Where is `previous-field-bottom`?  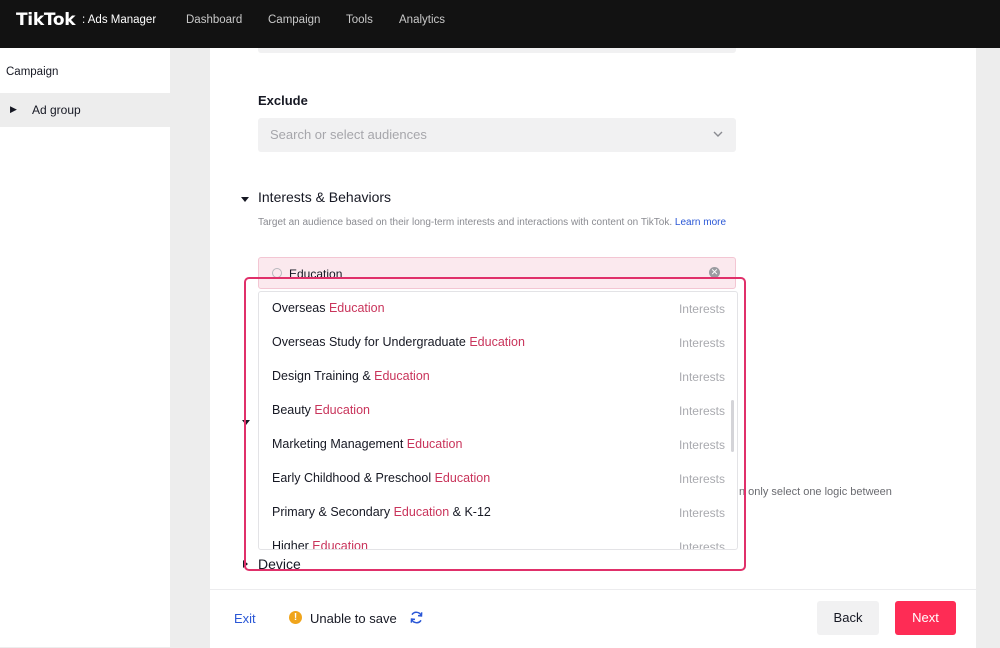 previous-field-bottom is located at coordinates (497, 50).